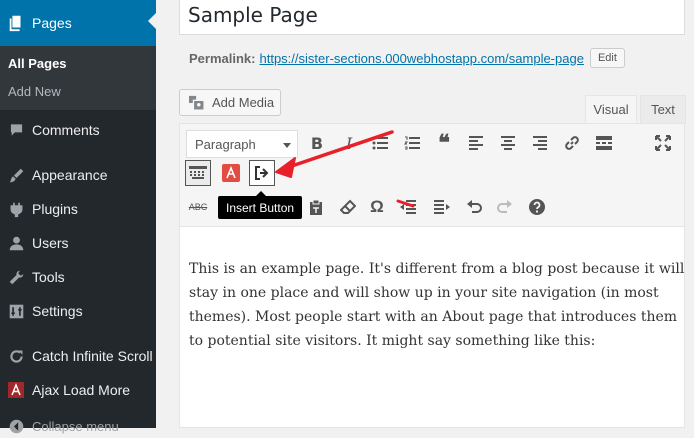  Describe the element at coordinates (16, 130) in the screenshot. I see `comments-icon` at that location.